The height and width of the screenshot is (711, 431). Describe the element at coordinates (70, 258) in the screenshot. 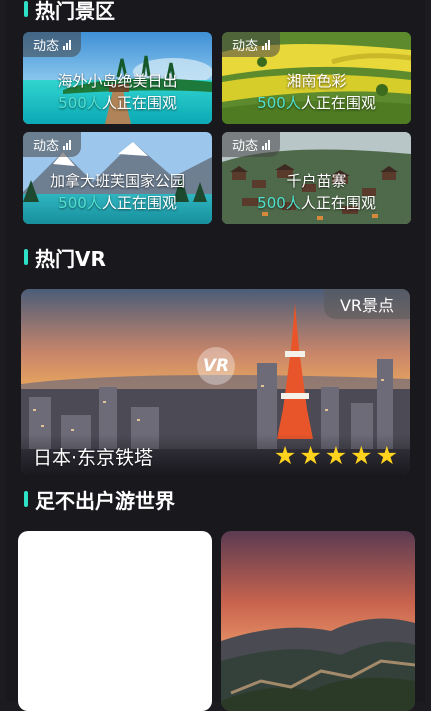

I see `section-title-hot-vr: 热门VR` at that location.